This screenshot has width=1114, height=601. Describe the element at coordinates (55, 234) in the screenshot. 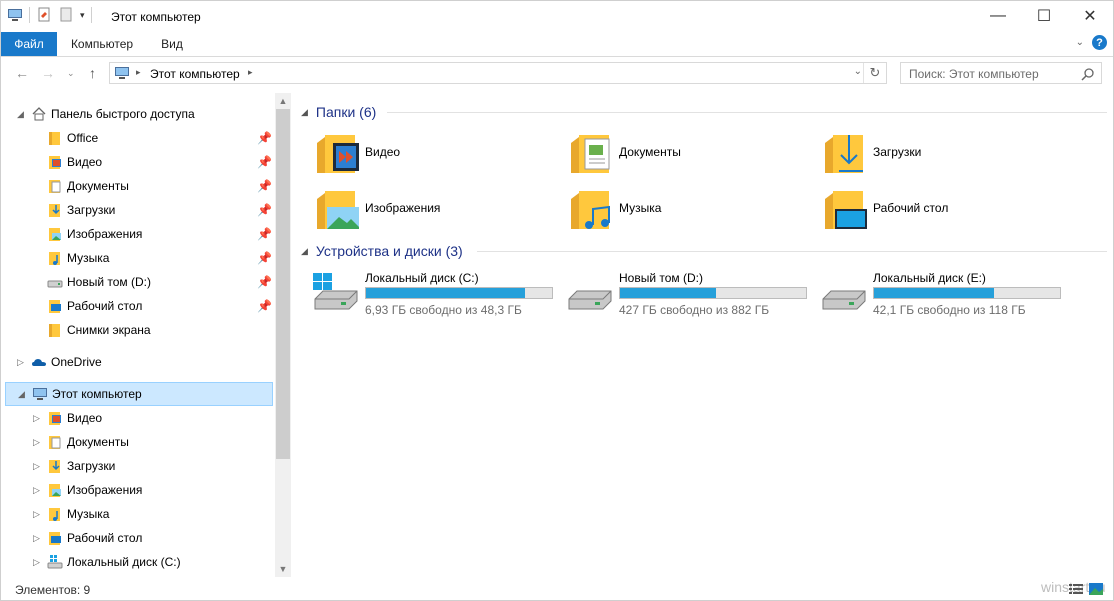

I see `pictures-folder-icon` at that location.